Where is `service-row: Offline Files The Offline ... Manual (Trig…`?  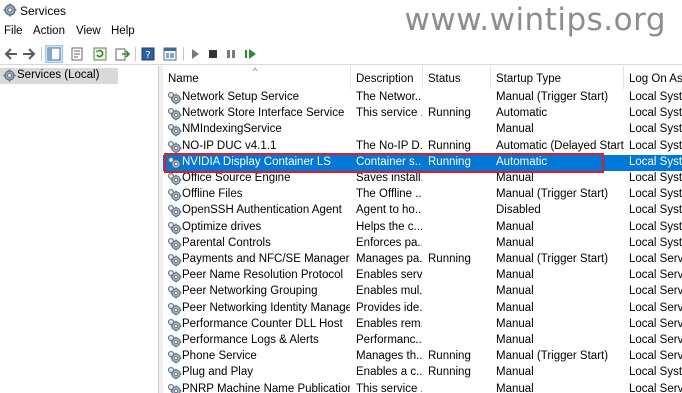 service-row: Offline Files The Offline ... Manual (Trig… is located at coordinates (422, 195).